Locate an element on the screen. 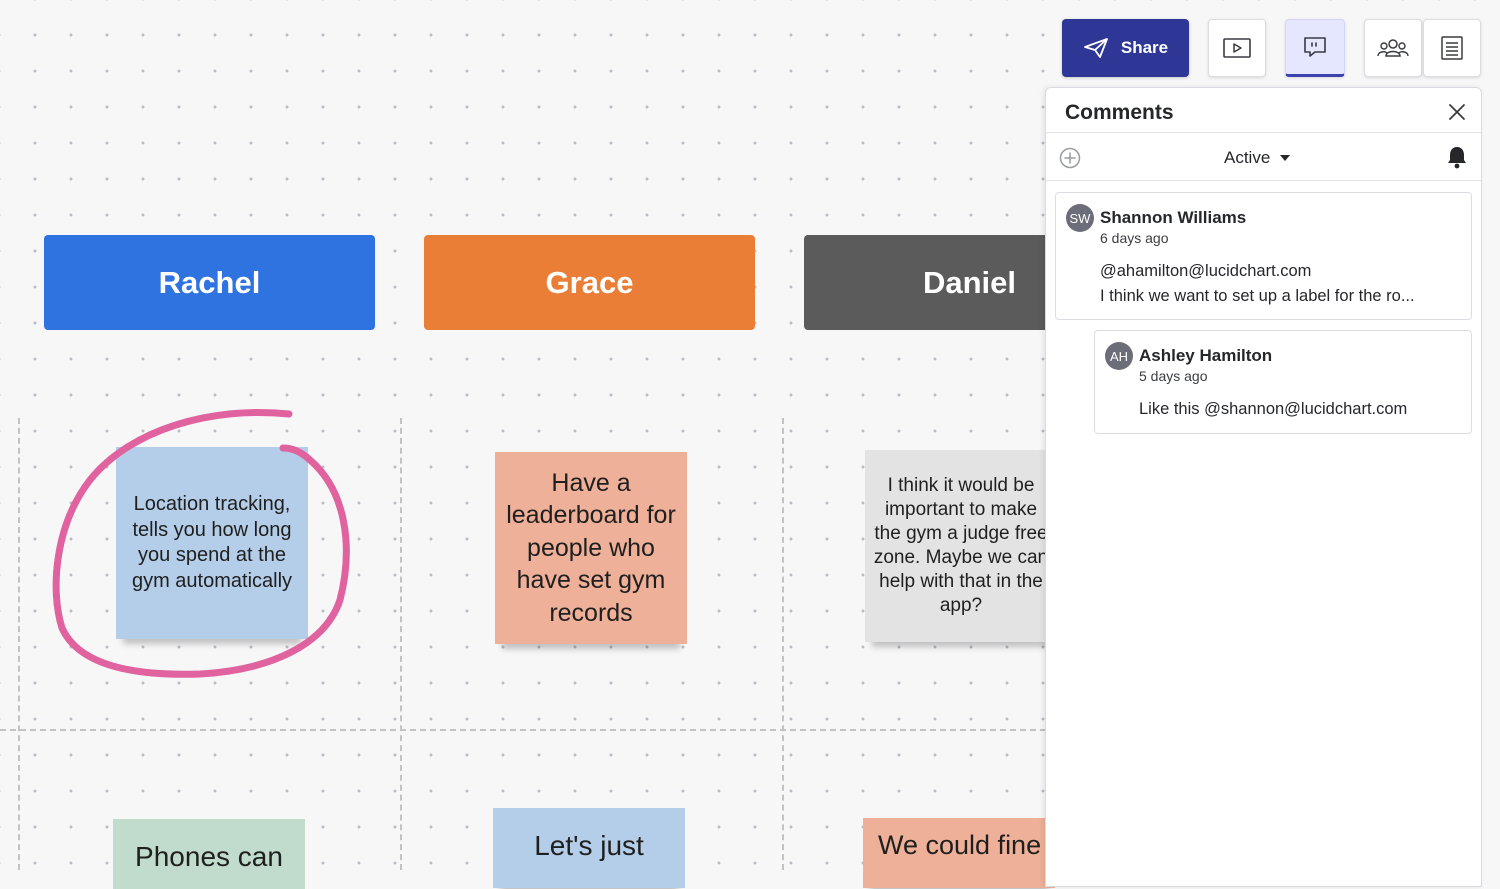 The image size is (1500, 889). filter-label: Active is located at coordinates (1247, 157).